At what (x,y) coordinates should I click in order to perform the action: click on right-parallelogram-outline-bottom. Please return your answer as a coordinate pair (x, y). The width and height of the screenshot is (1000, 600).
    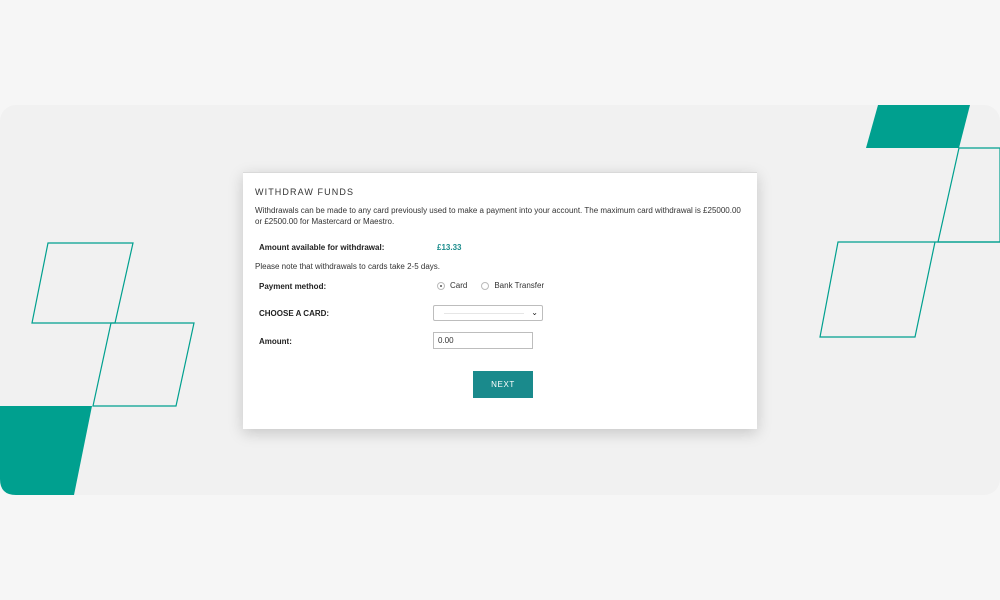
    Looking at the image, I should click on (909, 289).